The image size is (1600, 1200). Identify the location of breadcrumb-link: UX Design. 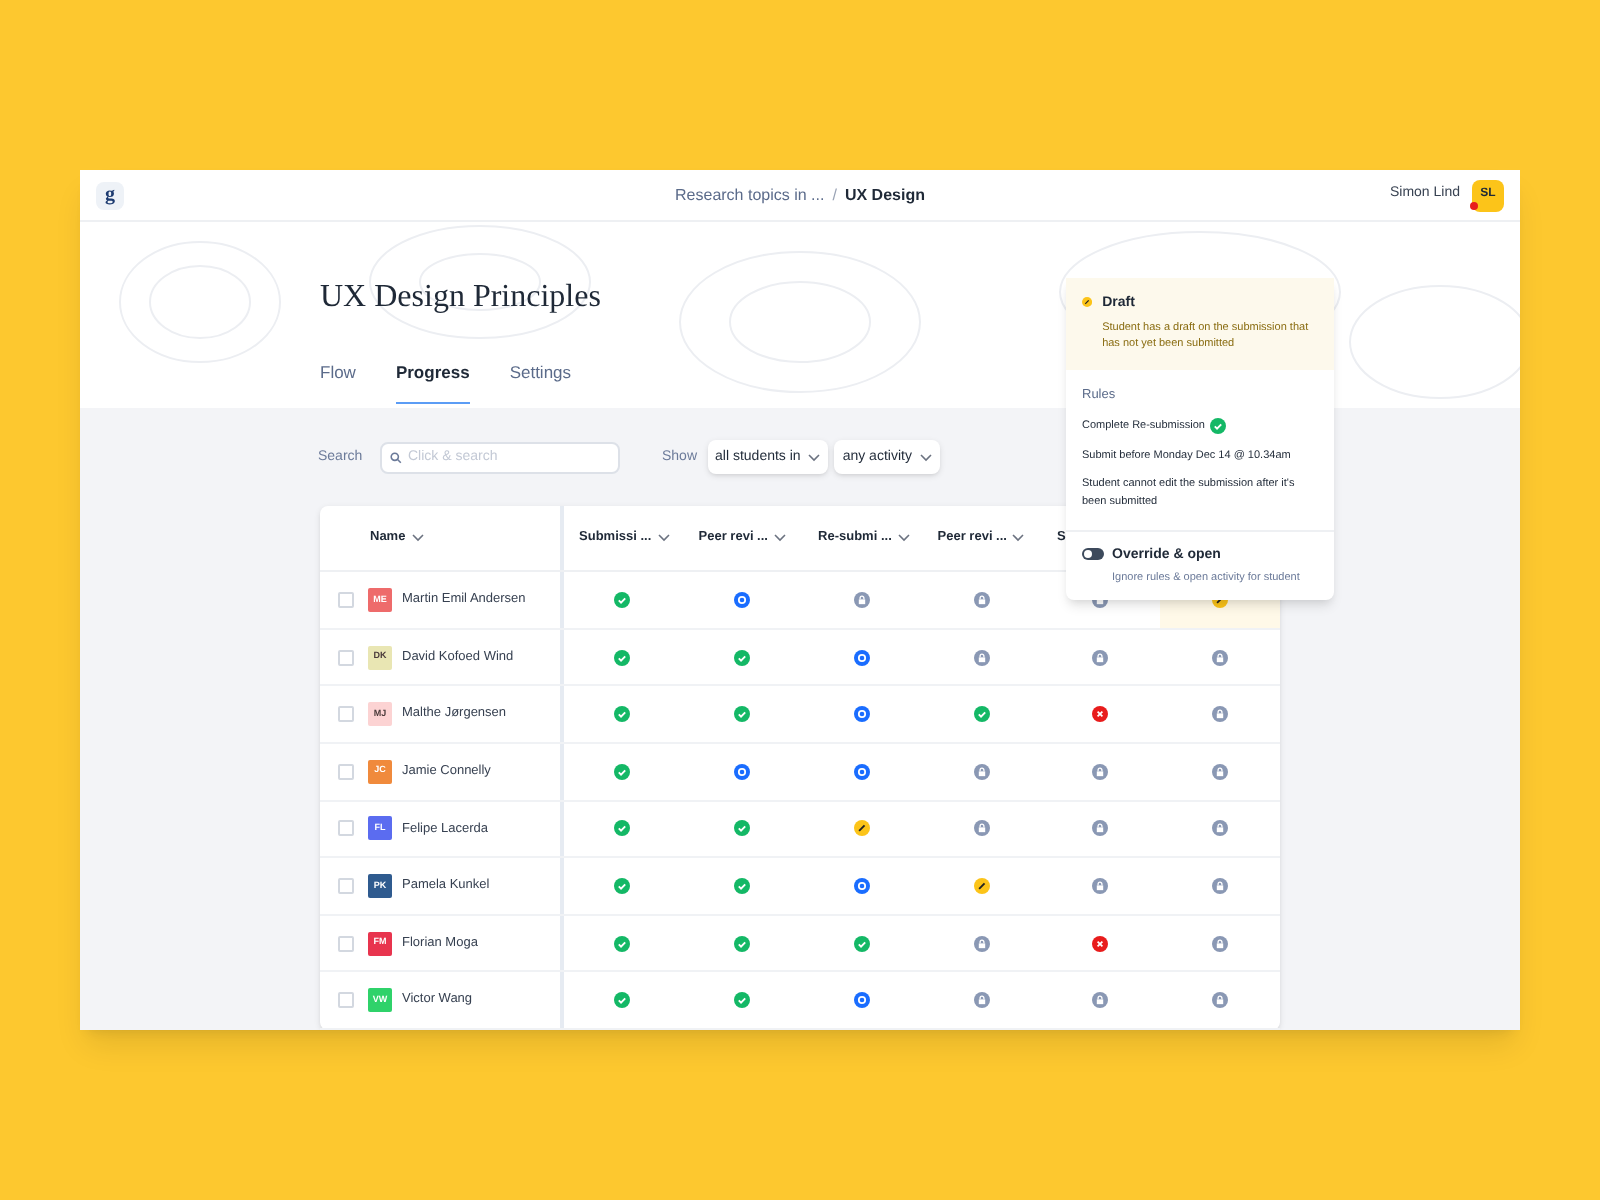
(884, 195).